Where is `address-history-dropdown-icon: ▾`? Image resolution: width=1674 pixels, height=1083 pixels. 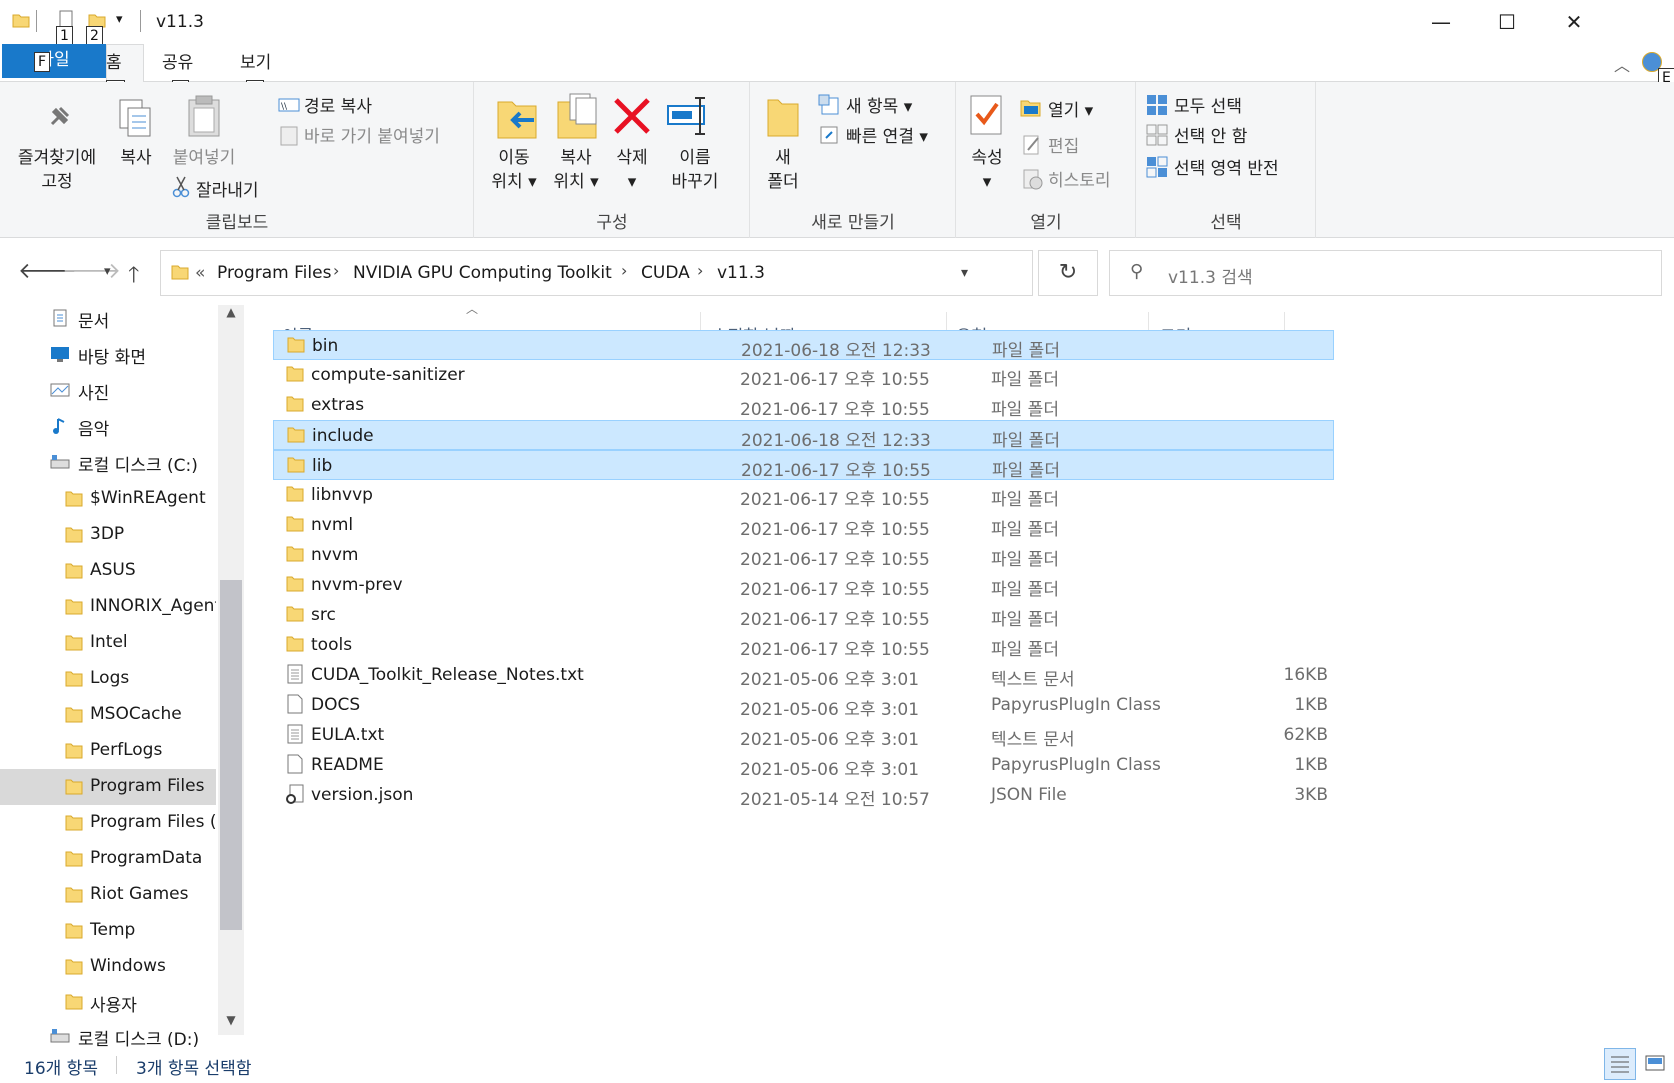
address-history-dropdown-icon: ▾ is located at coordinates (964, 273).